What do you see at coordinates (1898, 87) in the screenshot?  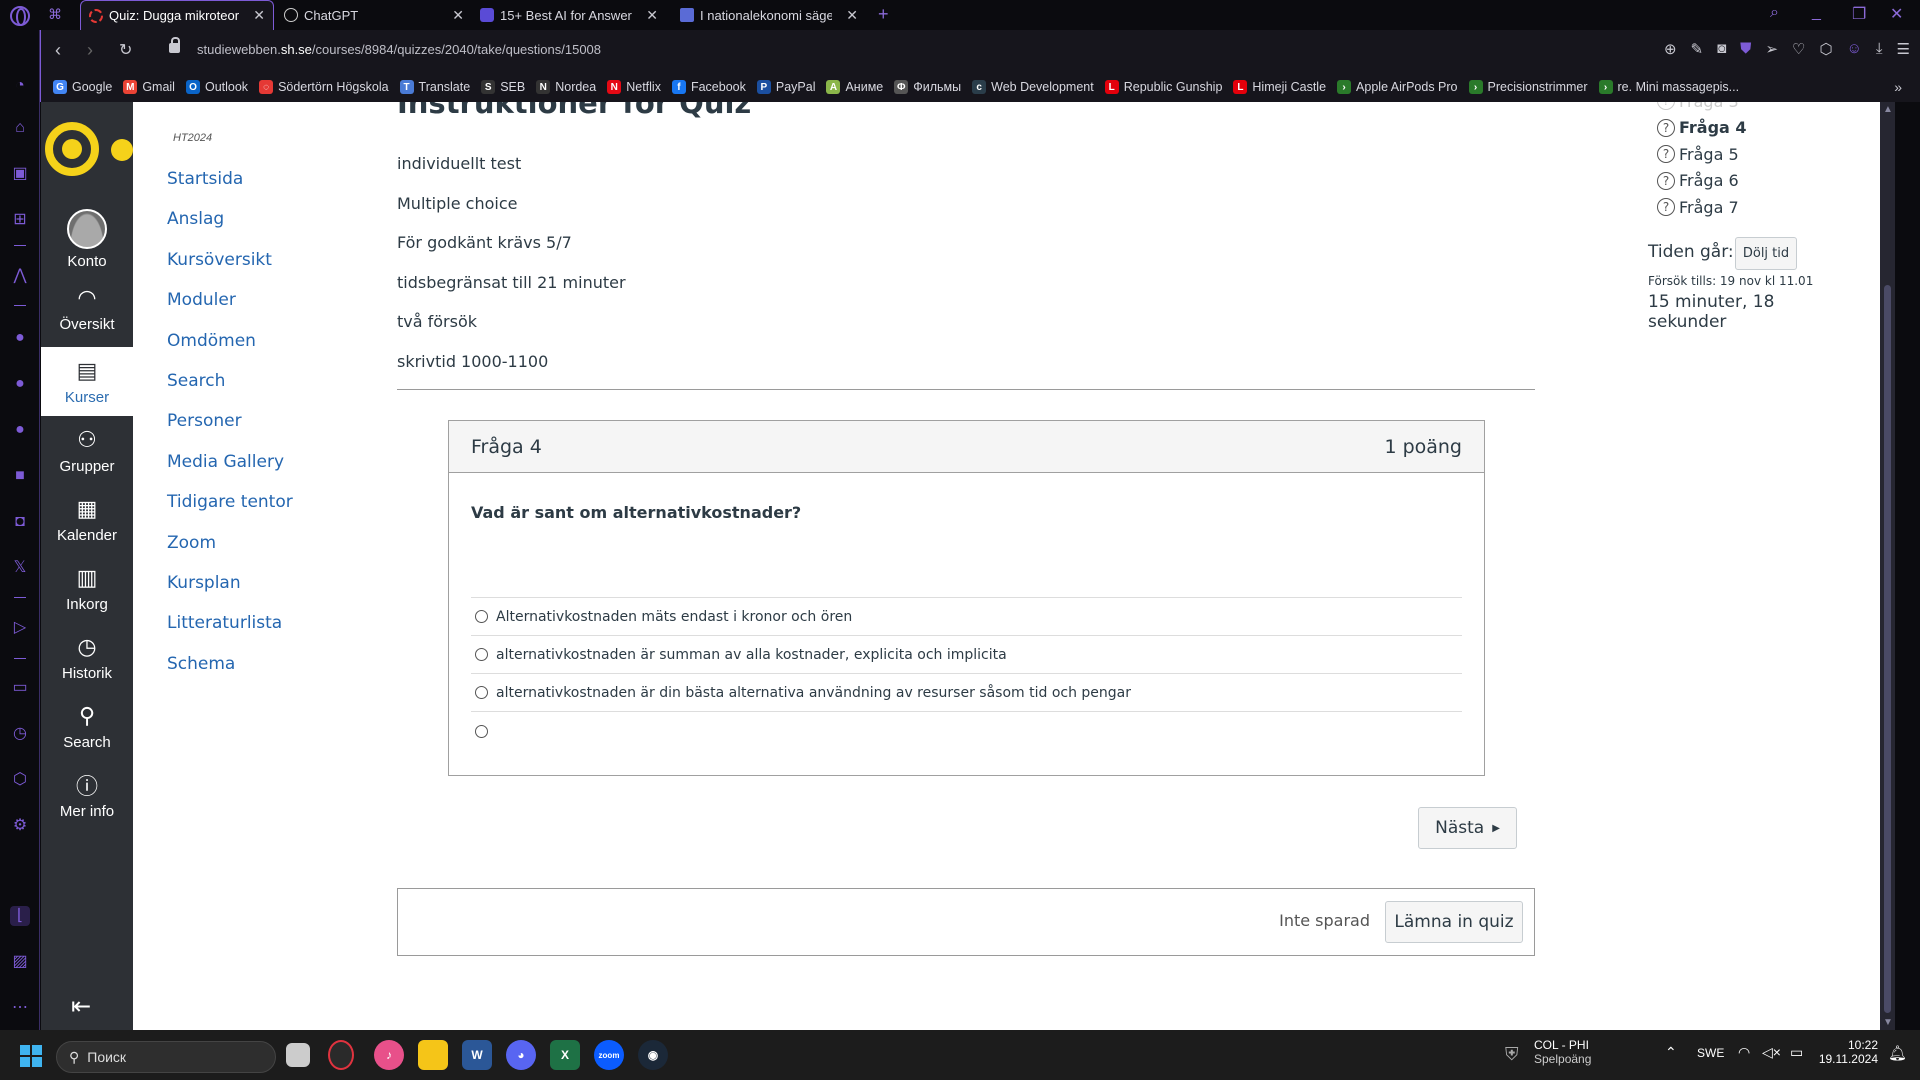 I see `bookmarks-overflow-button: »` at bounding box center [1898, 87].